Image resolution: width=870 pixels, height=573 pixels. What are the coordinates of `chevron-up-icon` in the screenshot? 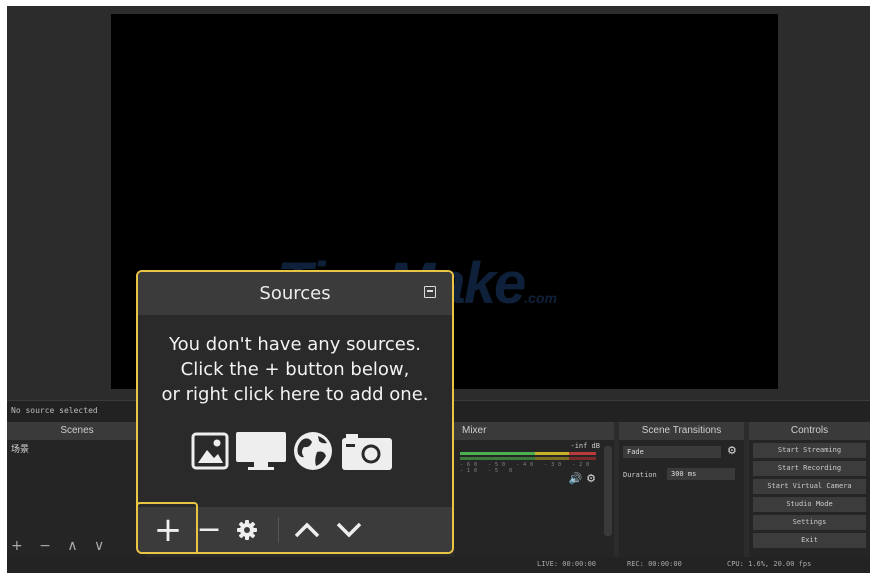 It's located at (307, 529).